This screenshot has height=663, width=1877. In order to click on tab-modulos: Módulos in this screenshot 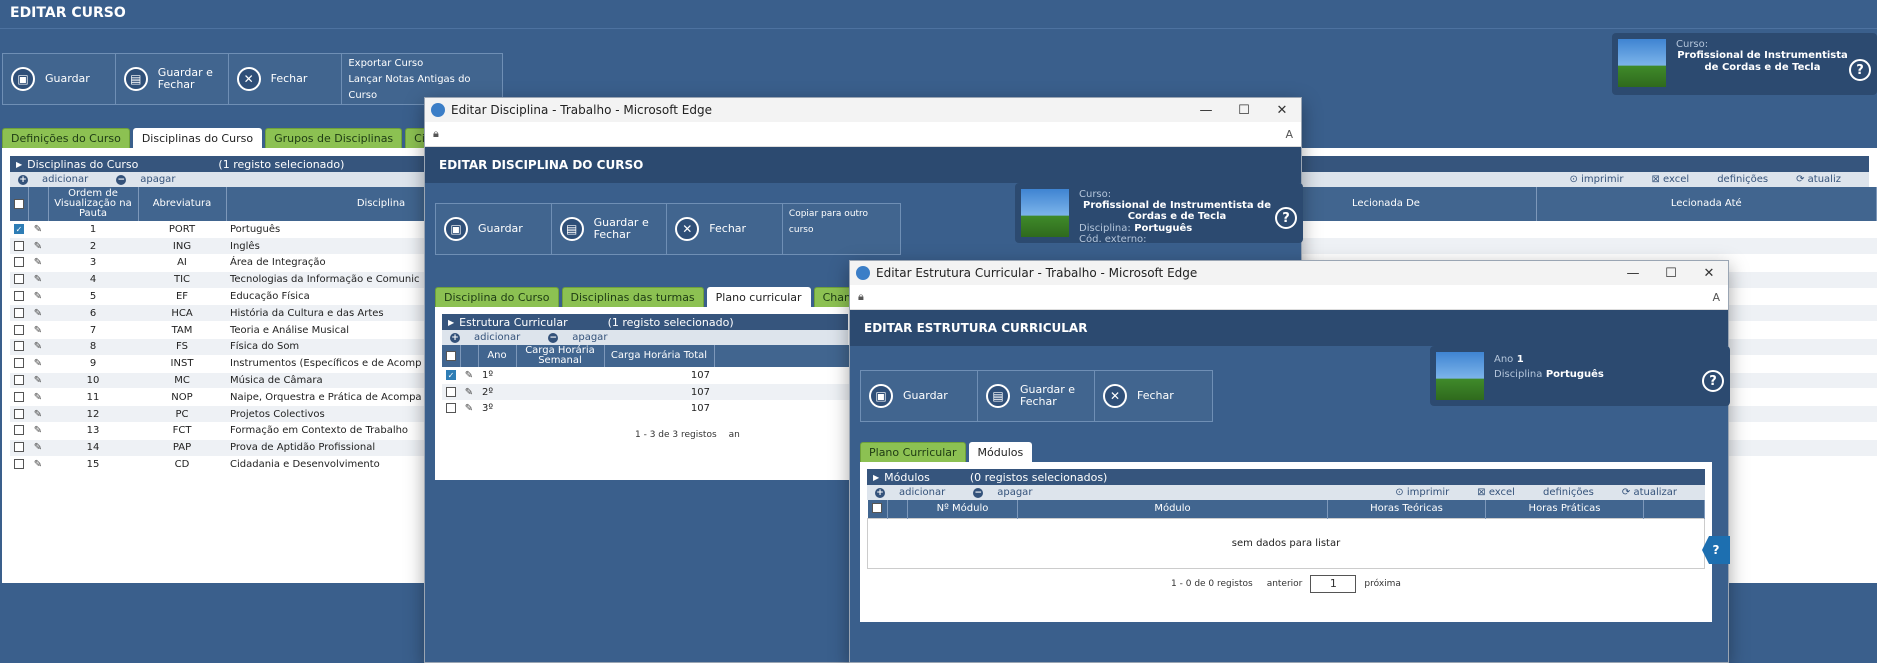, I will do `click(1000, 452)`.